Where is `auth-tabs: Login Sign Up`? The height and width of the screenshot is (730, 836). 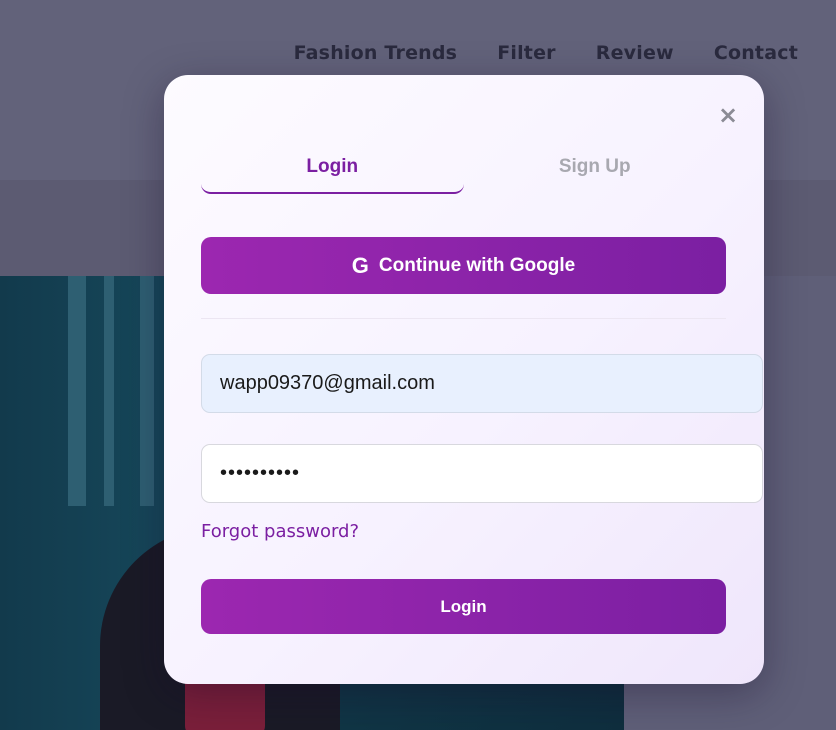
auth-tabs: Login Sign Up is located at coordinates (463, 172).